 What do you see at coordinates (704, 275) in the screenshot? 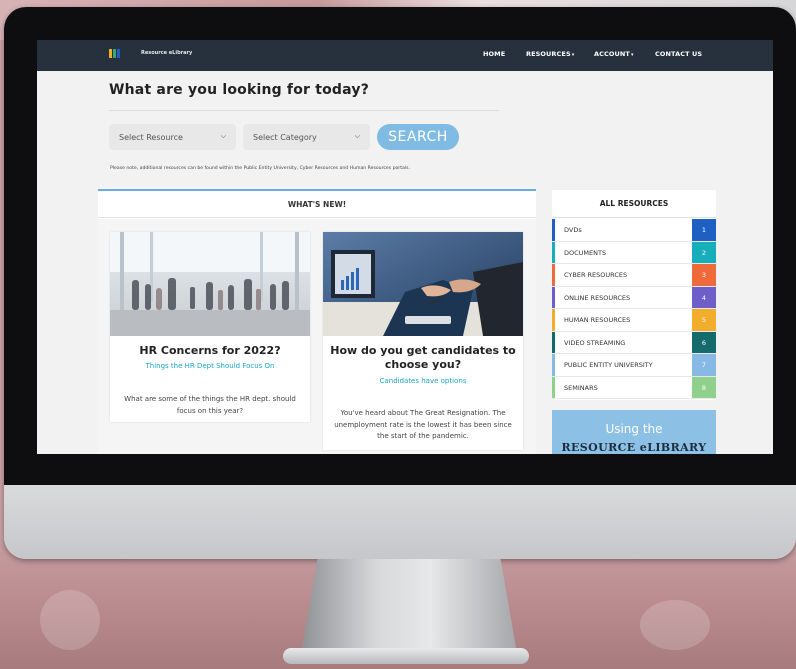
I see `resource-count-badge: 3` at bounding box center [704, 275].